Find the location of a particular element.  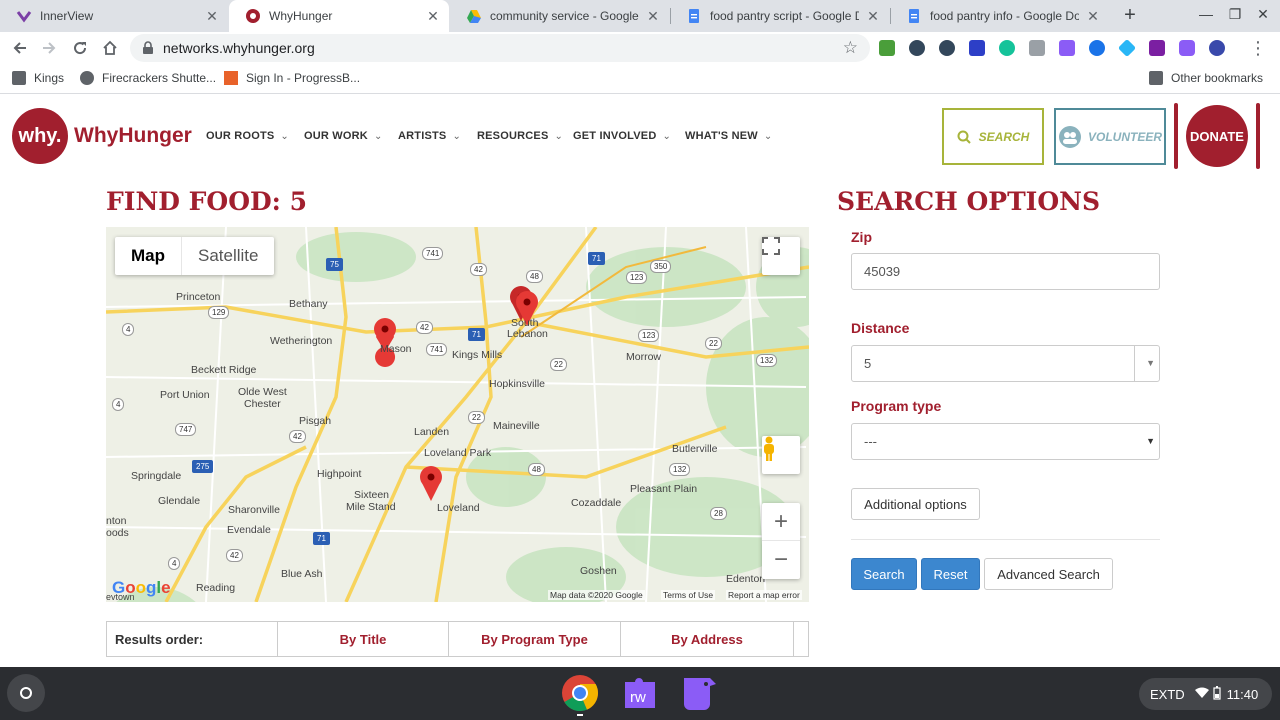

street-view-button is located at coordinates (781, 455).